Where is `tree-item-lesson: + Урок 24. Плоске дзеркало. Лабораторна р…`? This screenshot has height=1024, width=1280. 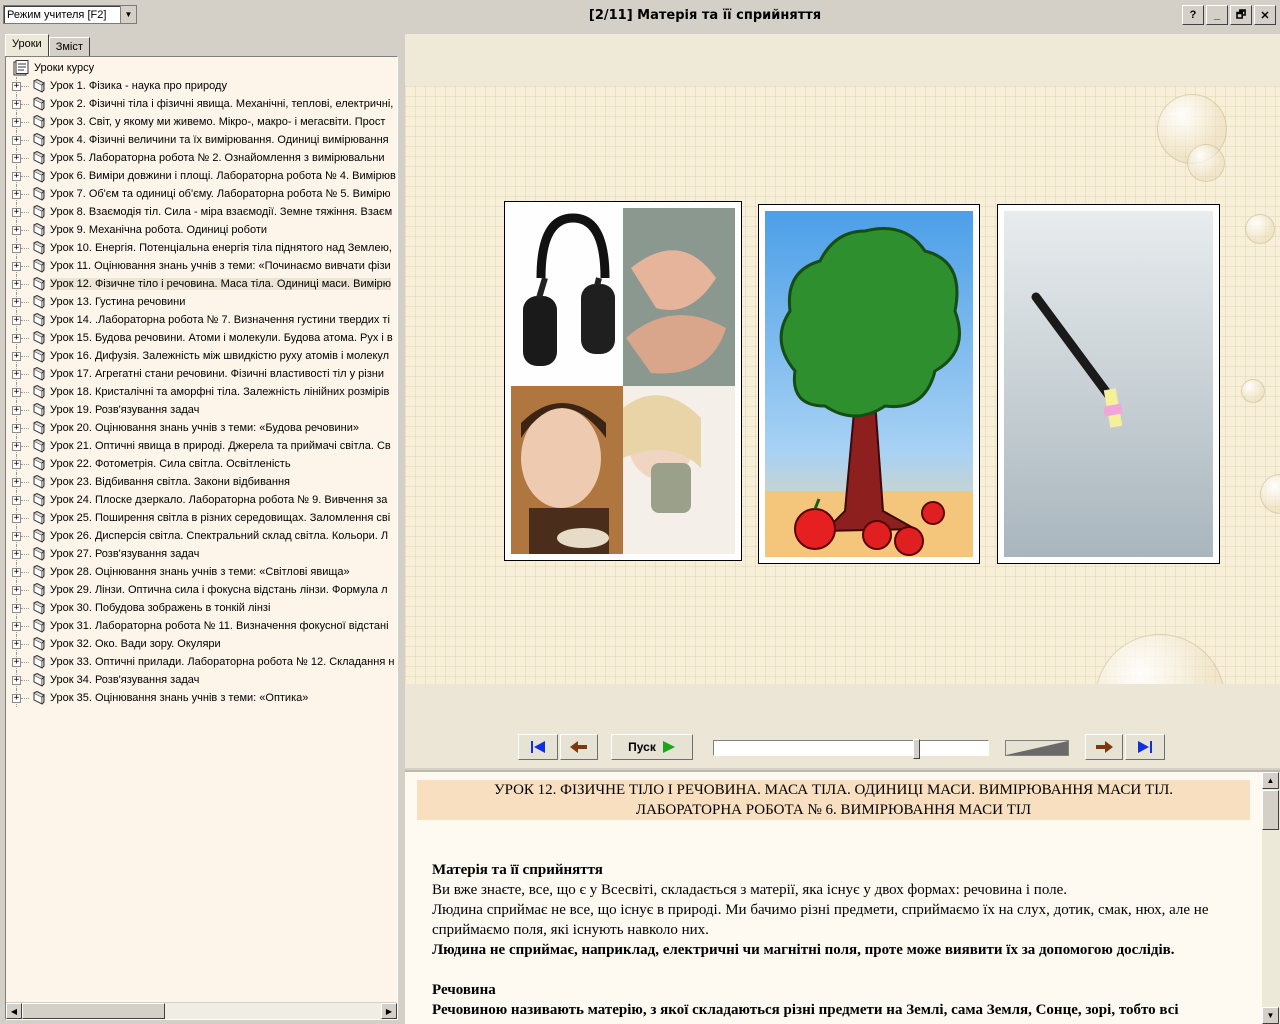 tree-item-lesson: + Урок 24. Плоске дзеркало. Лабораторна р… is located at coordinates (201, 500).